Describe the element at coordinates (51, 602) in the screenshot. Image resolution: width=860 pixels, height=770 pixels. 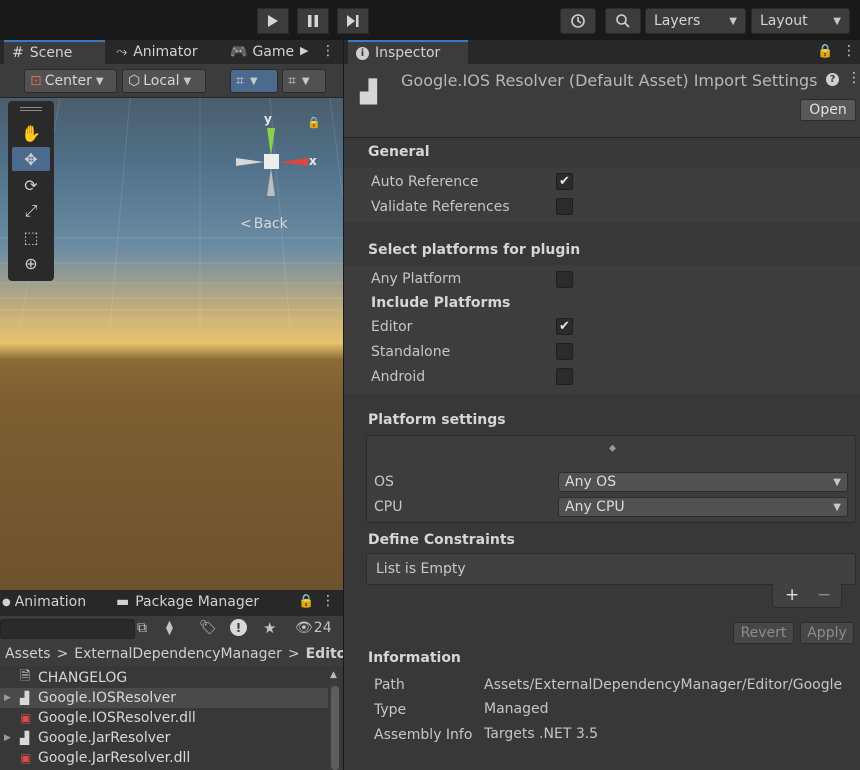
I see `tab-animation: ● Animation` at that location.